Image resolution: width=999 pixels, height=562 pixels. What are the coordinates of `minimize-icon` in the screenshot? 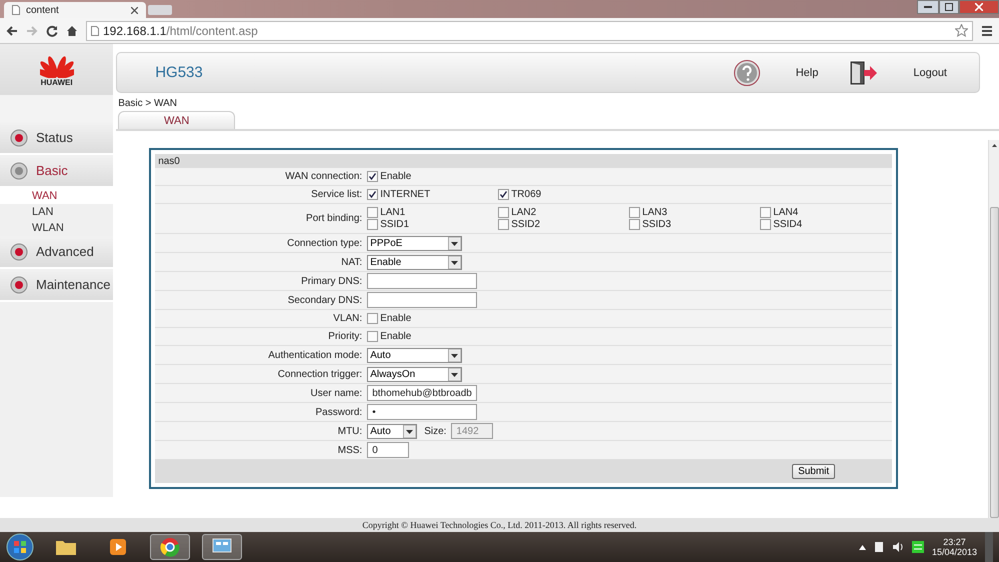 It's located at (928, 7).